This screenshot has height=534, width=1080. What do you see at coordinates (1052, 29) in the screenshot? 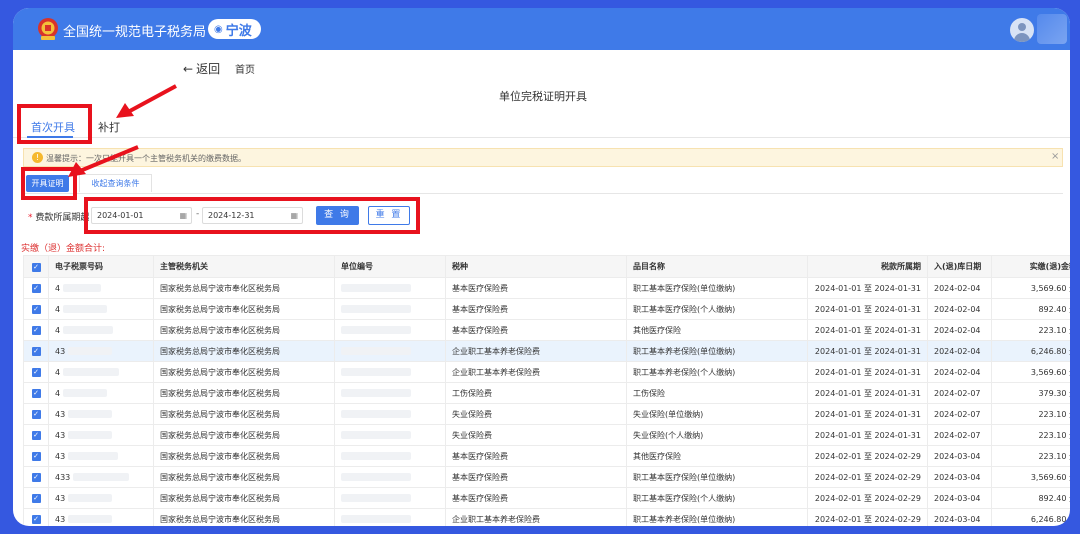
I see `corner-decoration` at bounding box center [1052, 29].